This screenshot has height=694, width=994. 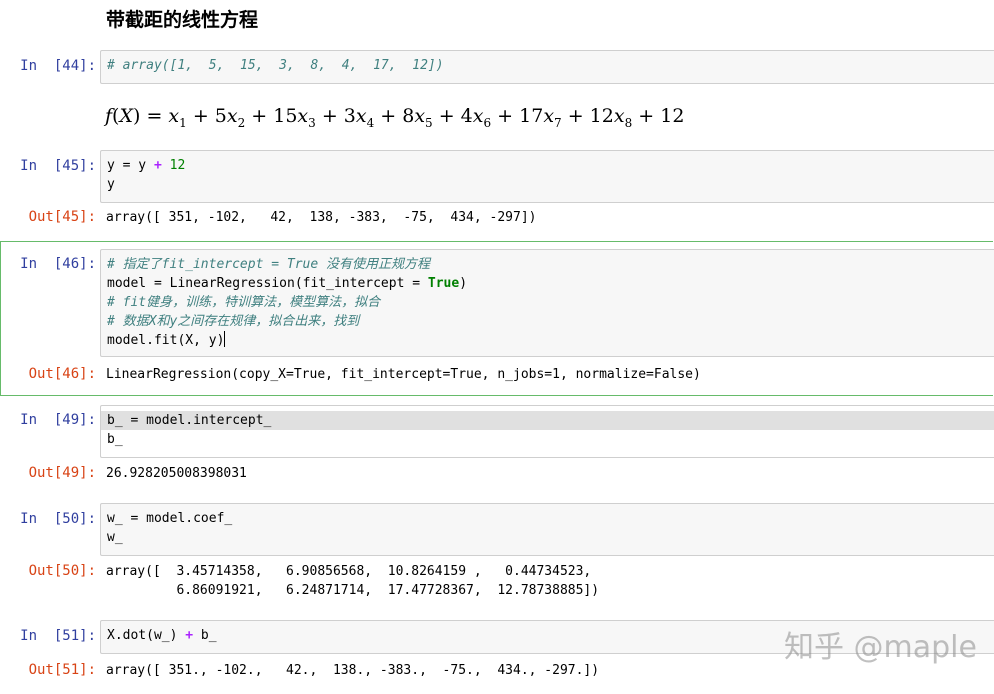 I want to click on in-prompt-49: In [49]:, so click(x=58, y=420).